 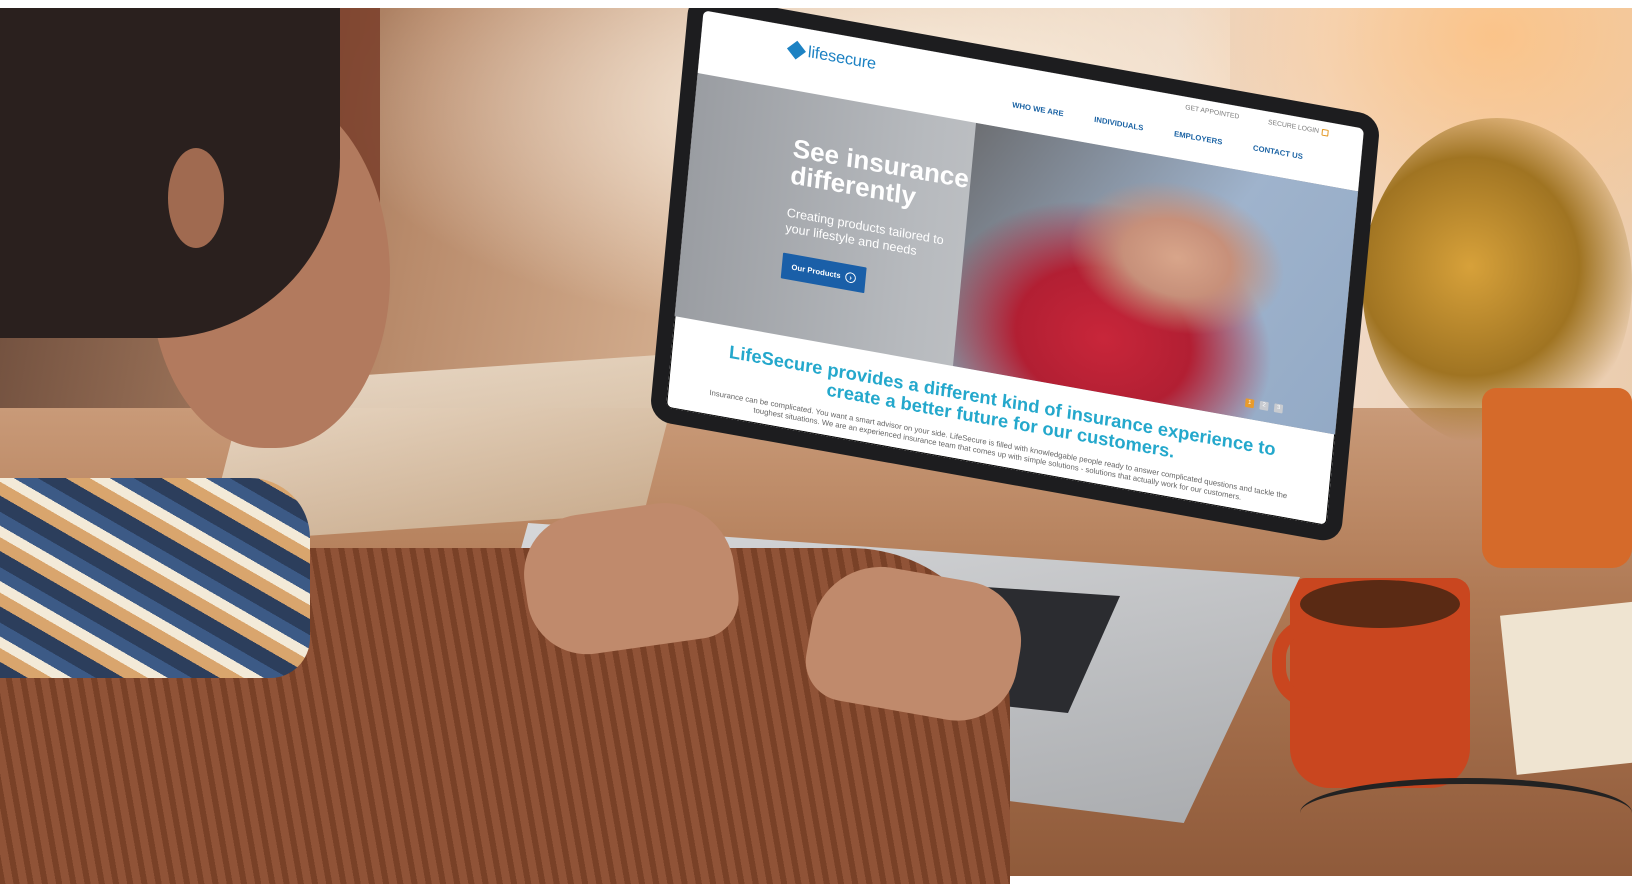 What do you see at coordinates (1249, 403) in the screenshot?
I see `slide-dot-1: 1` at bounding box center [1249, 403].